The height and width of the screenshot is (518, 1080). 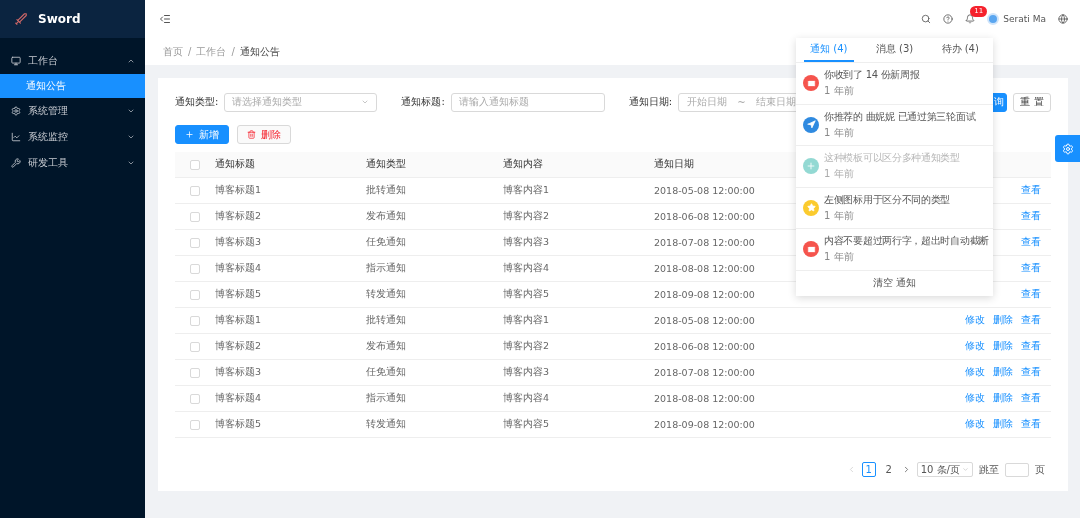 What do you see at coordinates (72, 61) in the screenshot?
I see `menu-item: 工作台` at bounding box center [72, 61].